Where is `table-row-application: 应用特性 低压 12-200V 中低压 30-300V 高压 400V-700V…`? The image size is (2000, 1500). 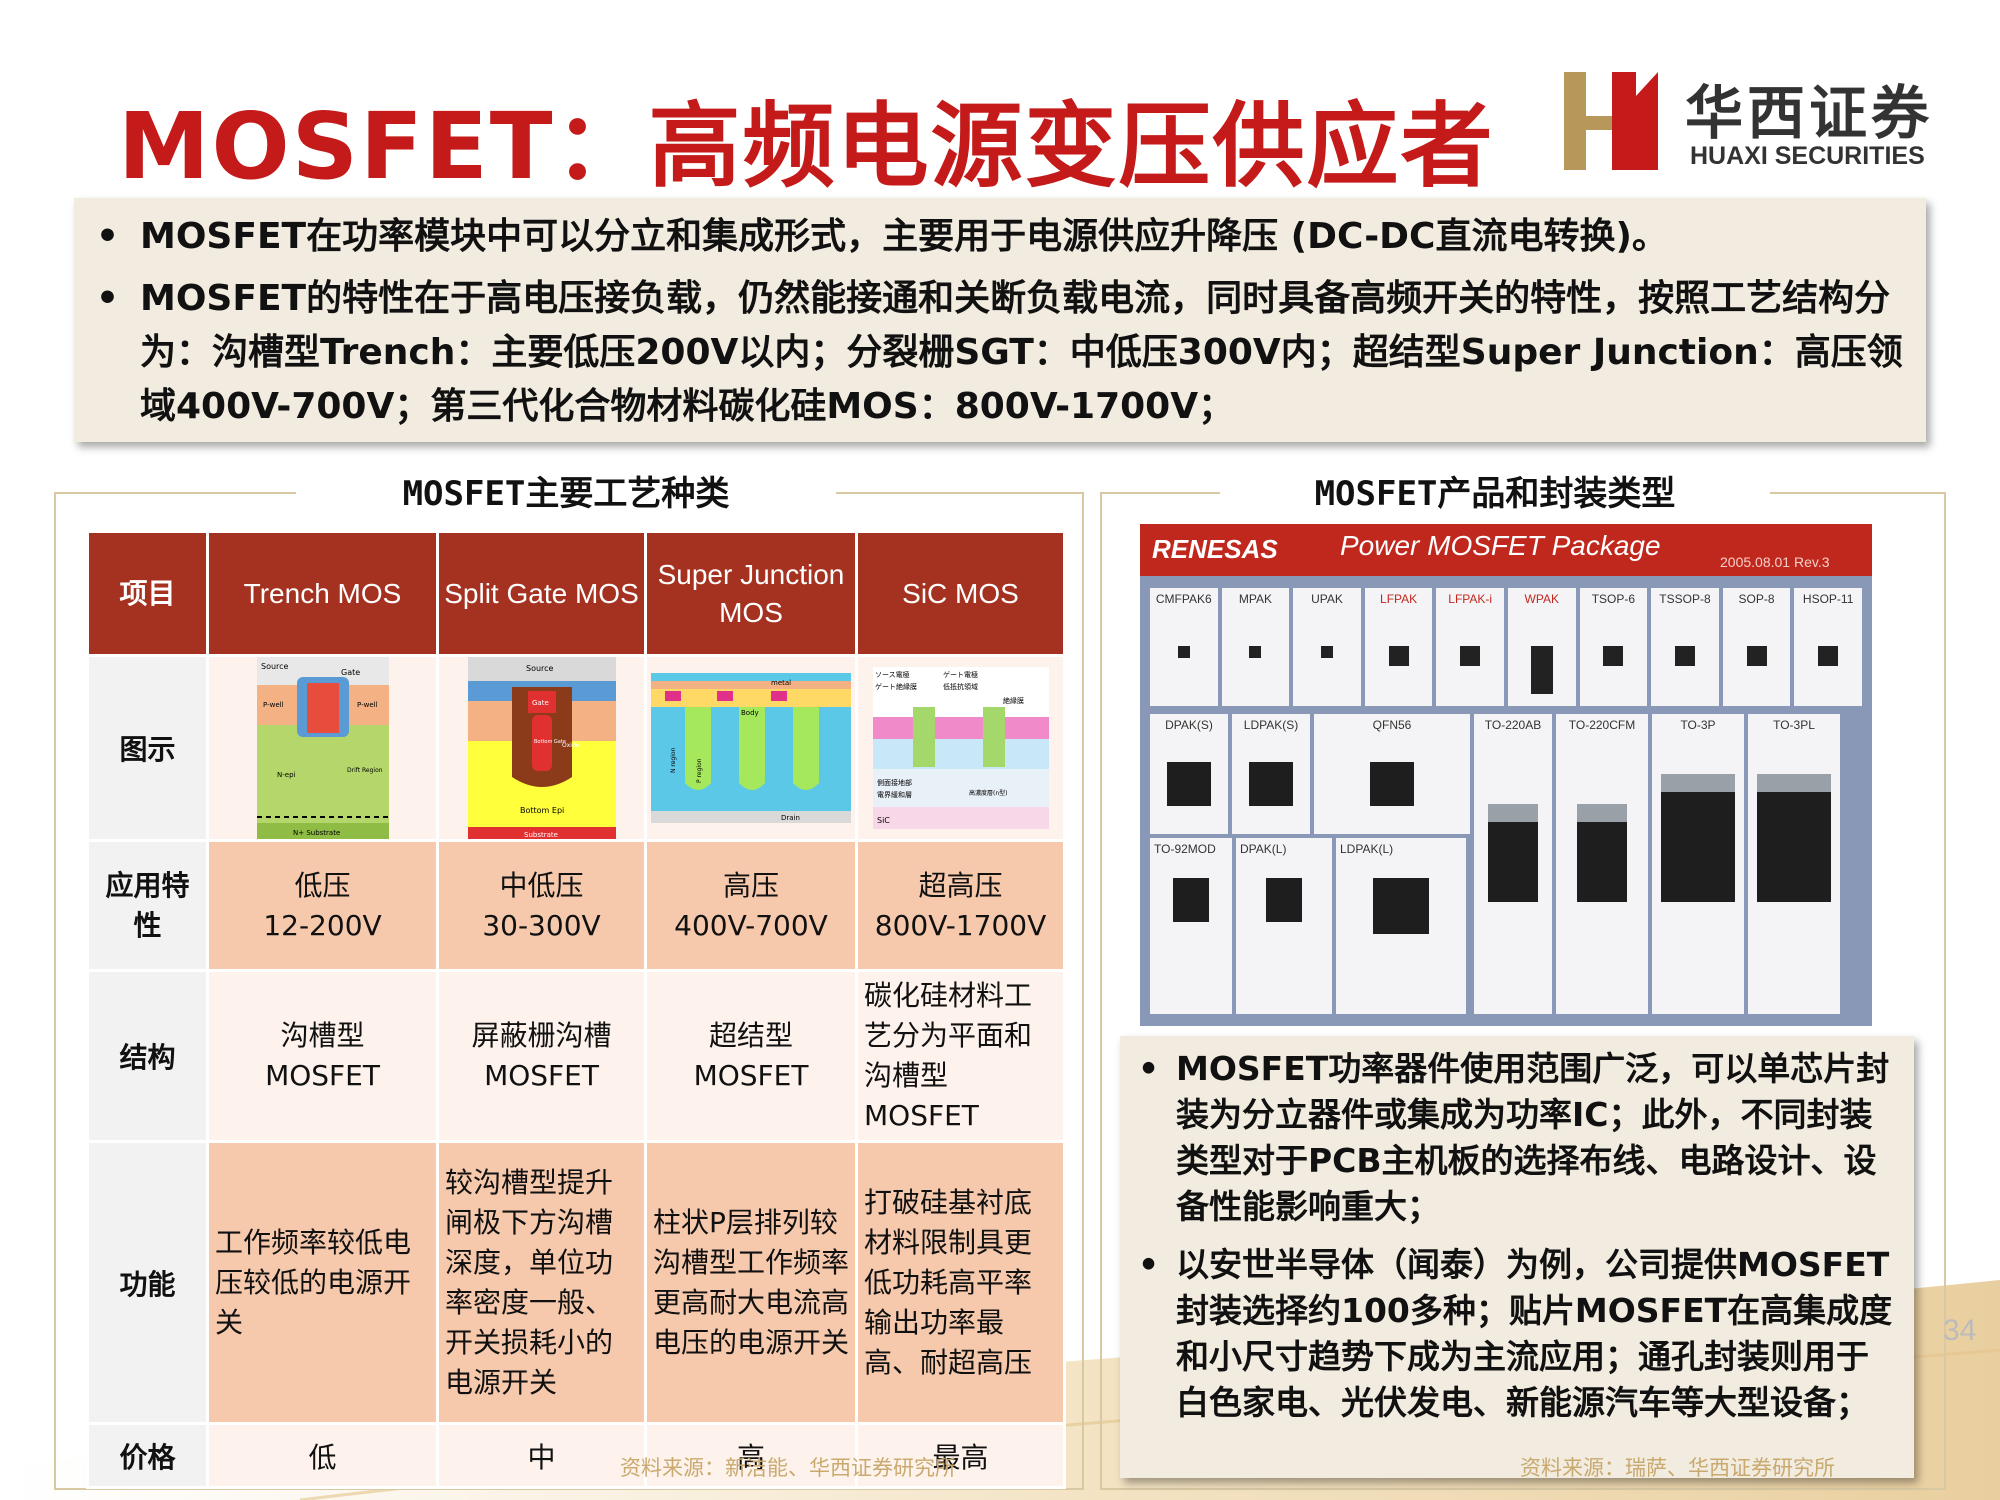 table-row-application: 应用特性 低压 12-200V 中低压 30-300V 高压 400V-700V… is located at coordinates (576, 905).